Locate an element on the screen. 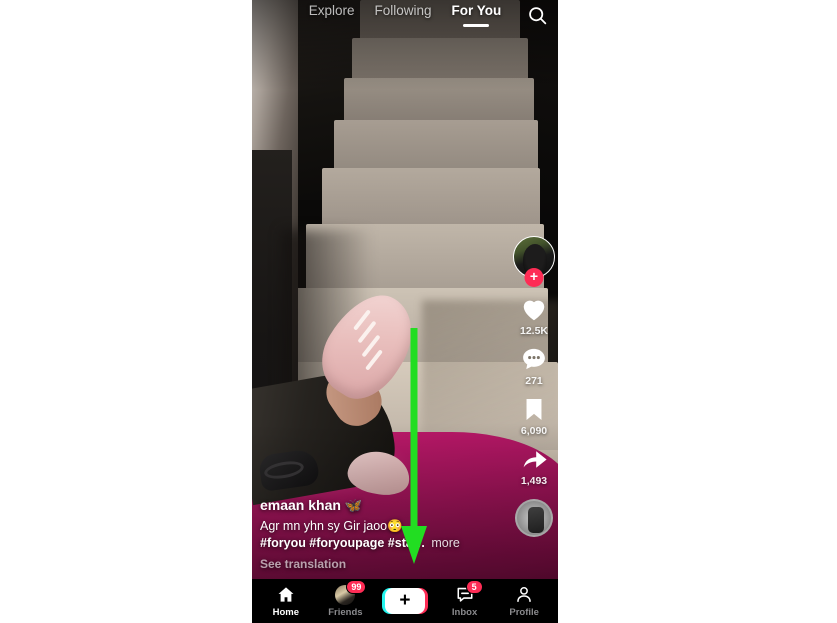 This screenshot has height=623, width=837. arrow-down-icon is located at coordinates (414, 446).